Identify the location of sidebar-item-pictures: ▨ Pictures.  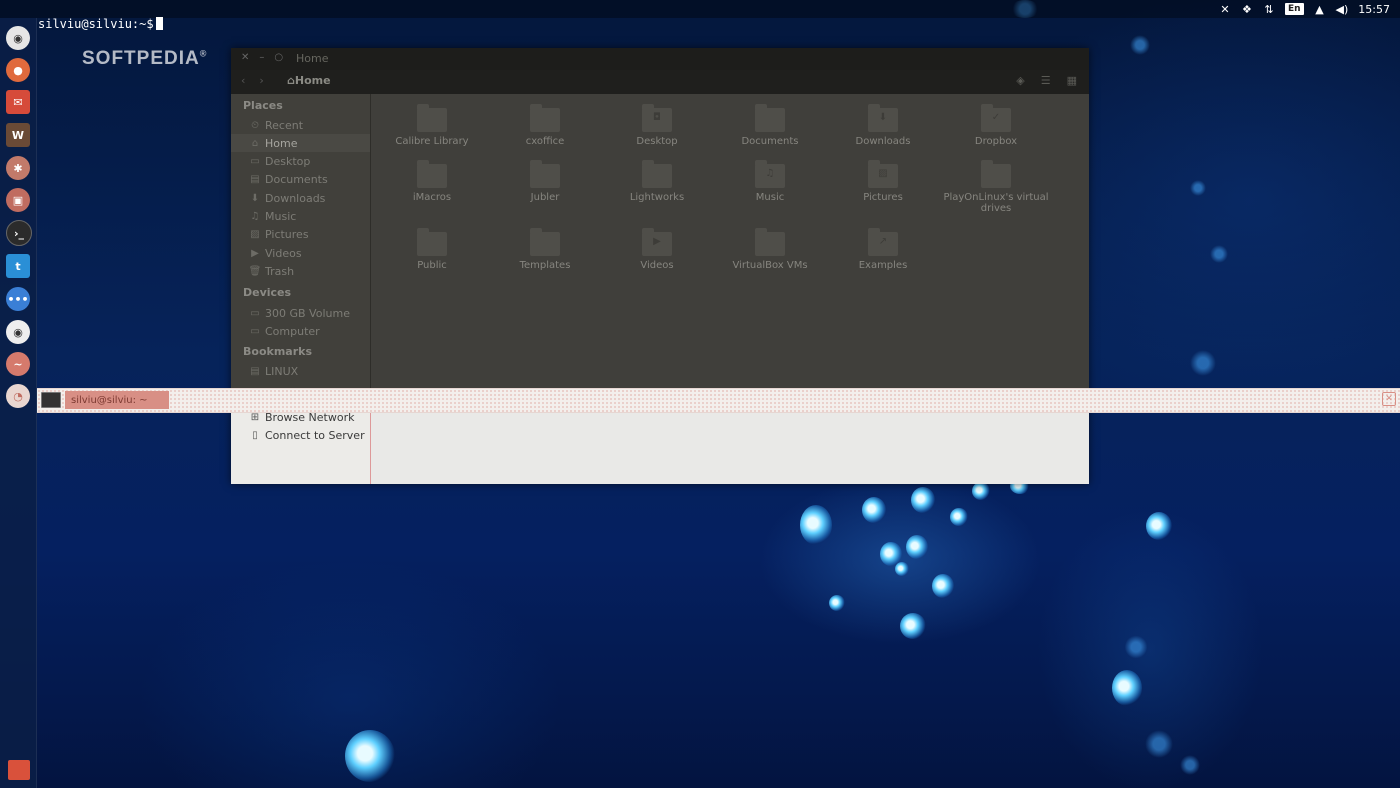
(300, 235).